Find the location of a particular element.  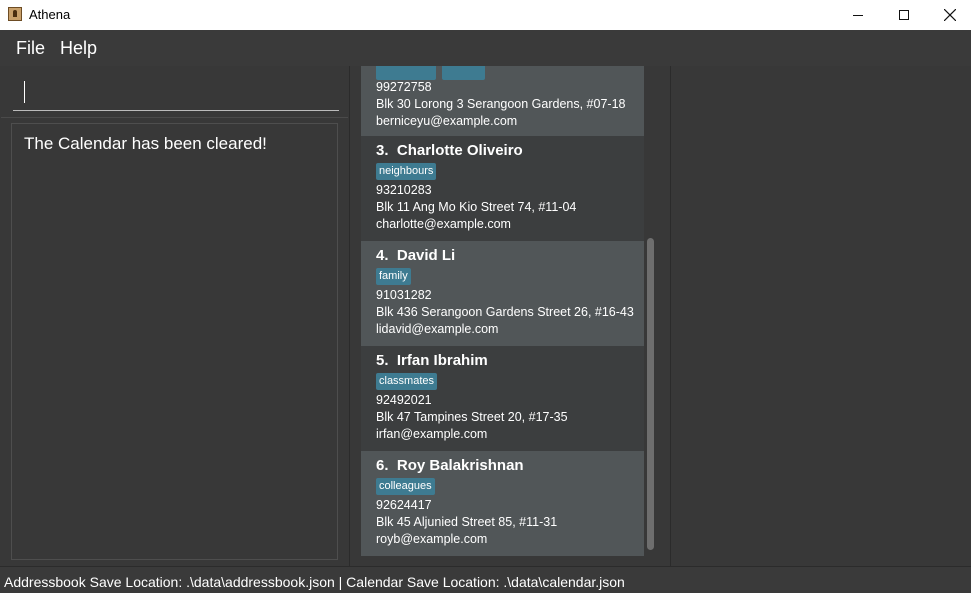

text-cursor is located at coordinates (24, 92).